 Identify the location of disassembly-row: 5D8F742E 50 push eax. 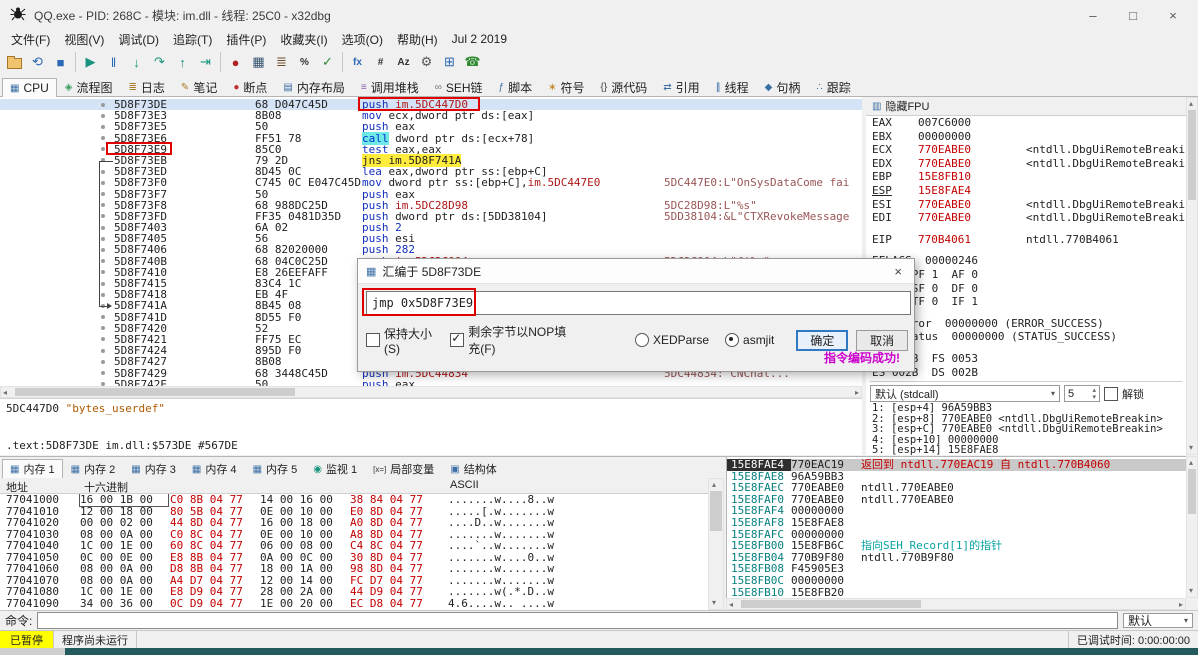
(431, 382).